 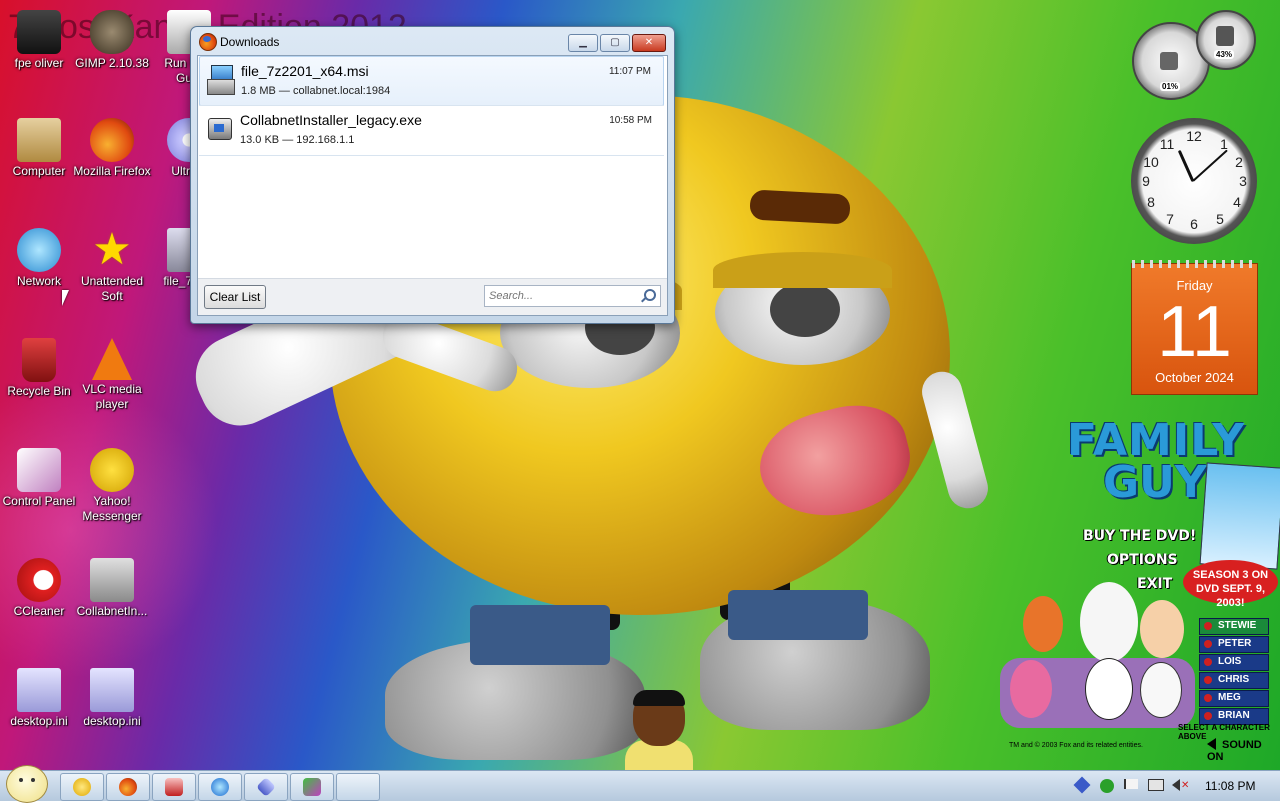 I want to click on download-filename: file_7z2201_x64.msi, so click(x=305, y=71).